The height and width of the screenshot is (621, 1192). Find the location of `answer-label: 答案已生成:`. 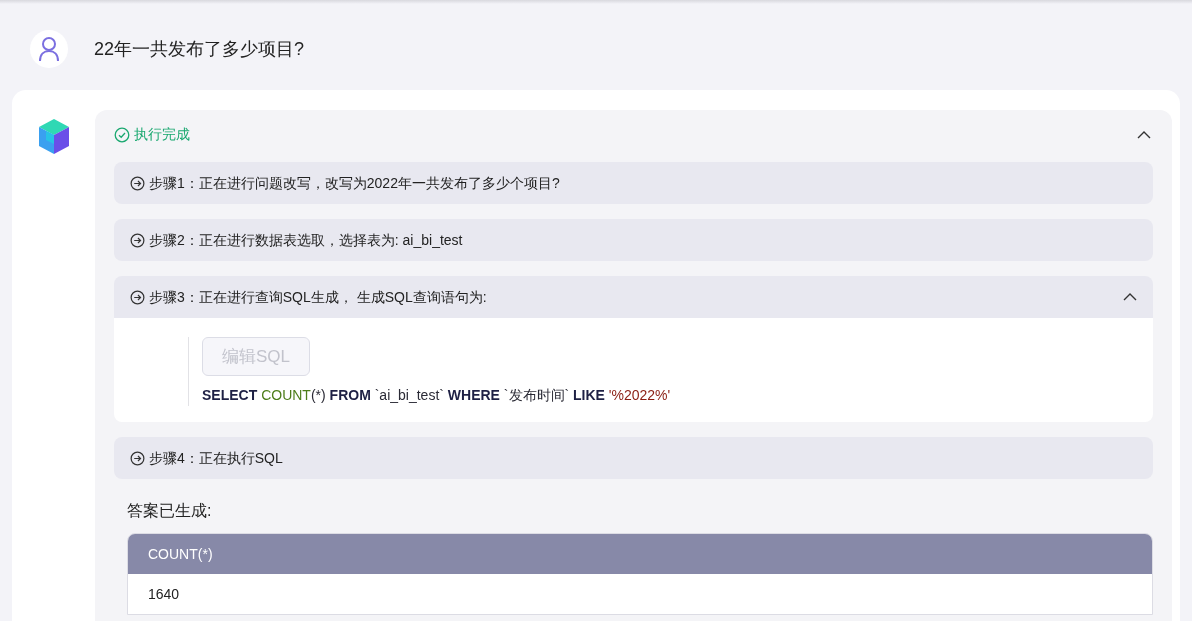

answer-label: 答案已生成: is located at coordinates (169, 511).